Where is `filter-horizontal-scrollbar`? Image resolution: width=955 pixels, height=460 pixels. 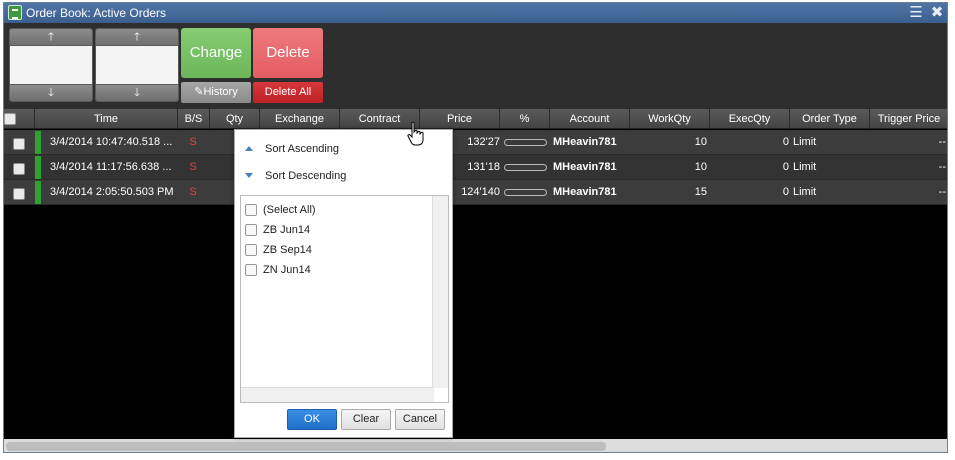 filter-horizontal-scrollbar is located at coordinates (337, 394).